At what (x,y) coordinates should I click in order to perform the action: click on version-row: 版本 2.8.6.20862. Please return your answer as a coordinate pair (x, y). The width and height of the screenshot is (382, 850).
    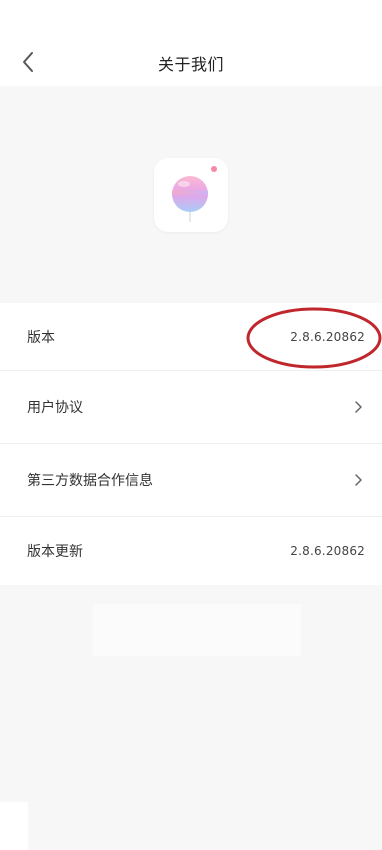
    Looking at the image, I should click on (191, 337).